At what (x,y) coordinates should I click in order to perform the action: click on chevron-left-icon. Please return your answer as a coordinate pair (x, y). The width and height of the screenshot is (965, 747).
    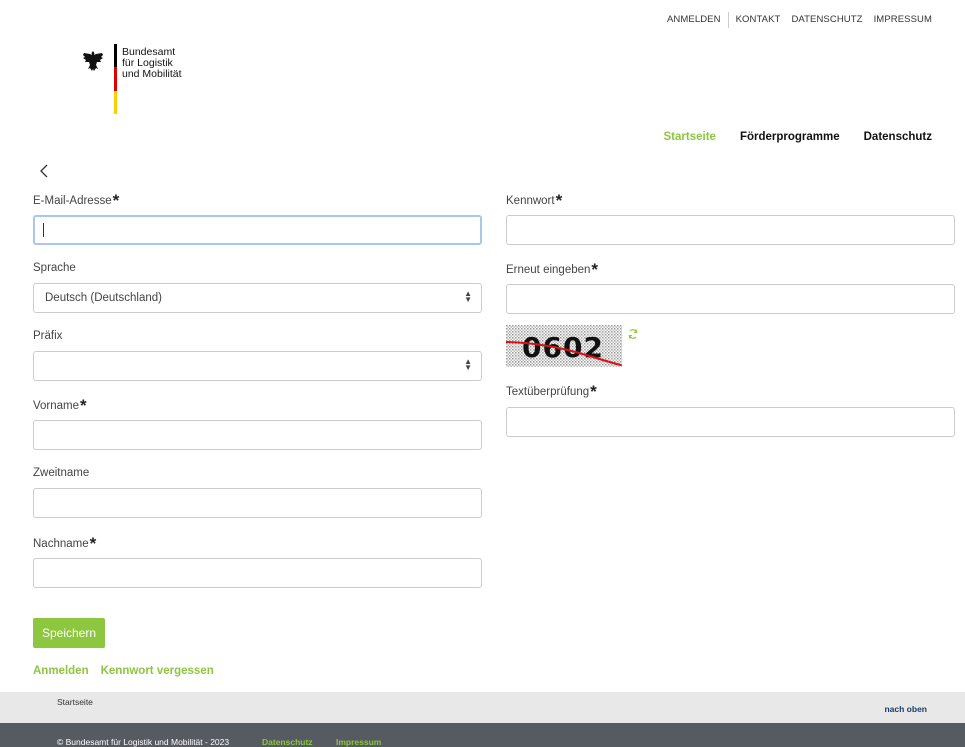
    Looking at the image, I should click on (44, 173).